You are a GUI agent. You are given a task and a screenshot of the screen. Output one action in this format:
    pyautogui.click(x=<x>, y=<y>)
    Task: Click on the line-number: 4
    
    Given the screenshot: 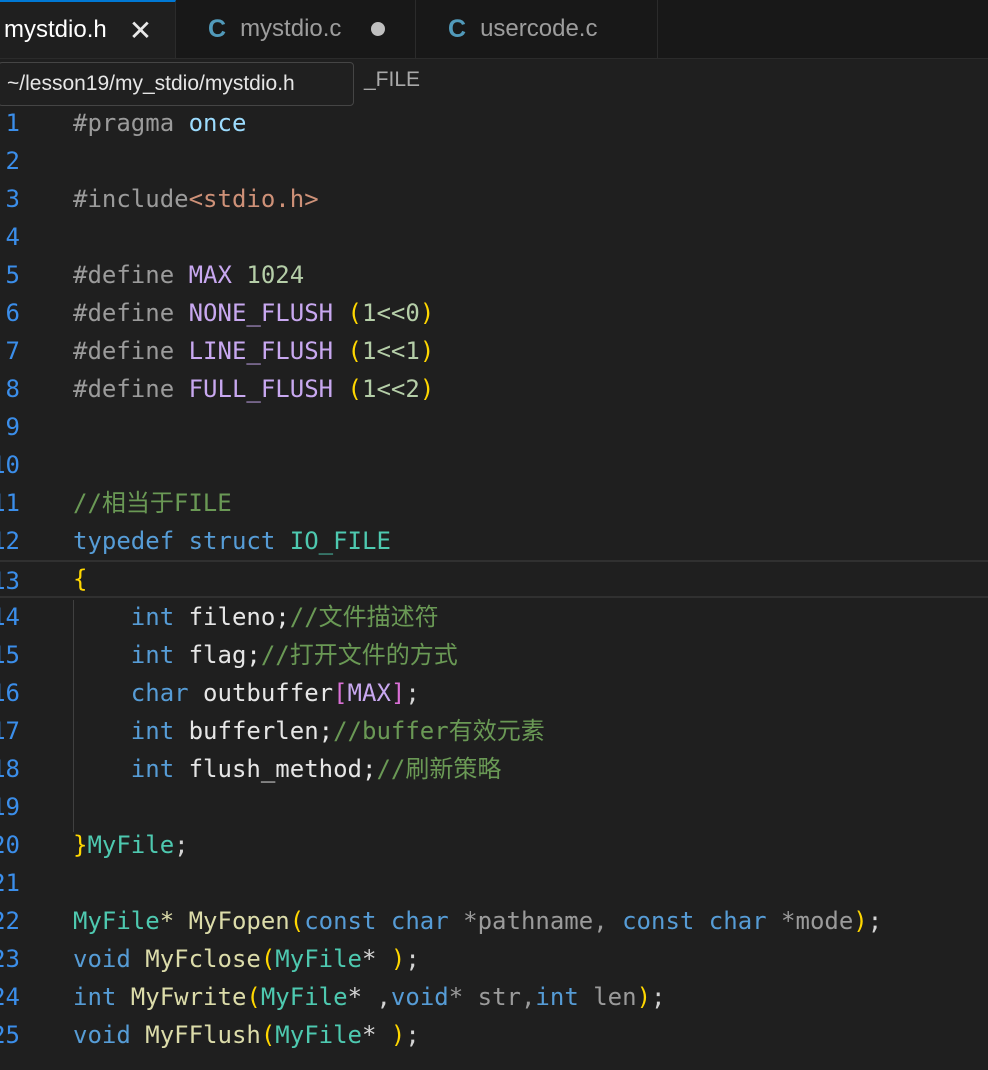 What is the action you would take?
    pyautogui.click(x=12, y=237)
    